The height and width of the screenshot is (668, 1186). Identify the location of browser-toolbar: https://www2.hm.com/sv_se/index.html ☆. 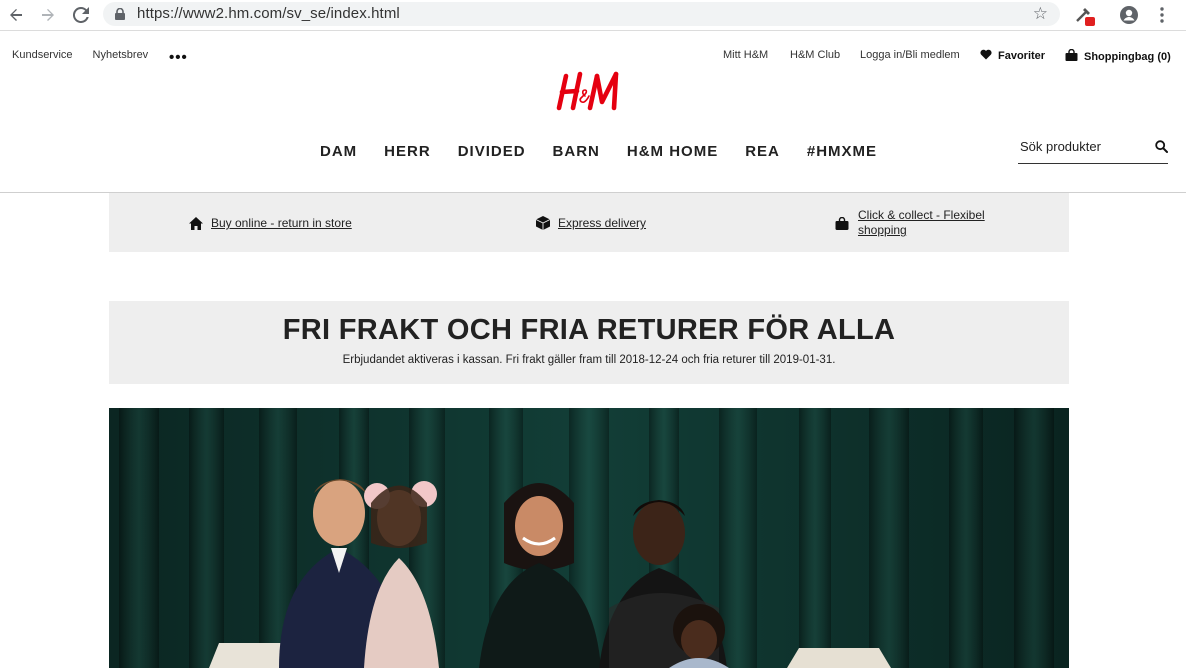
(593, 15).